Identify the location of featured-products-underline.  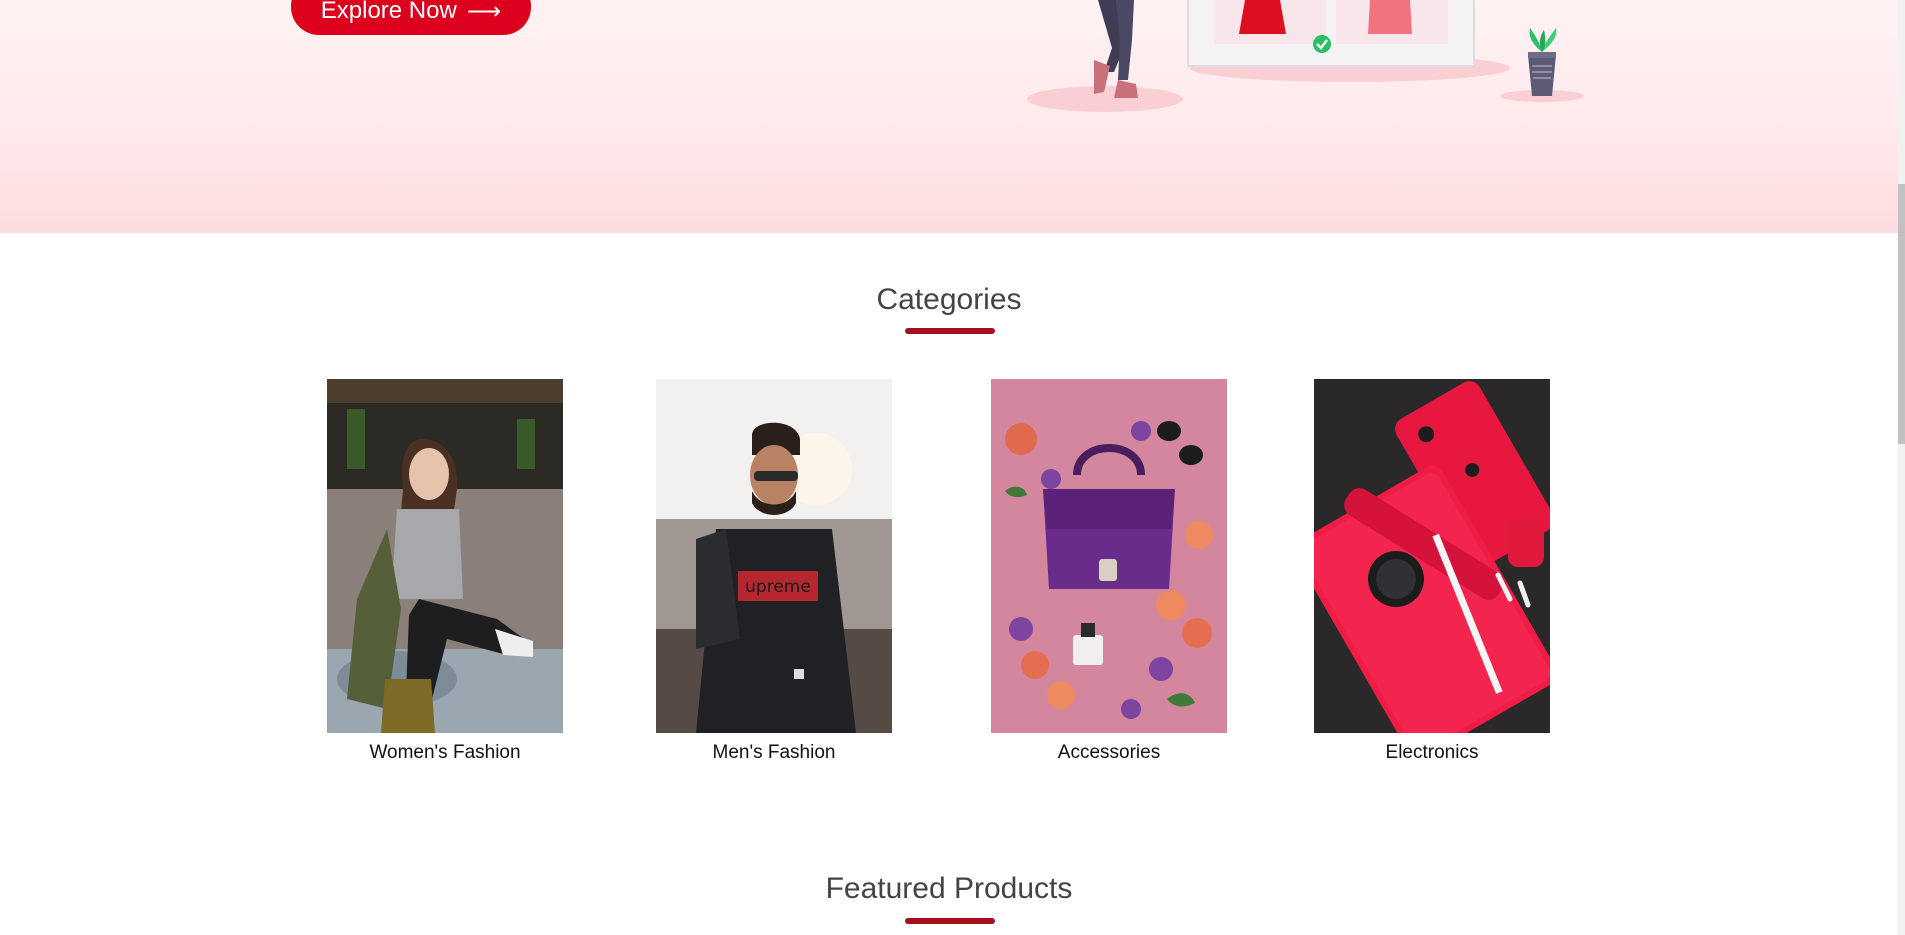
(950, 921).